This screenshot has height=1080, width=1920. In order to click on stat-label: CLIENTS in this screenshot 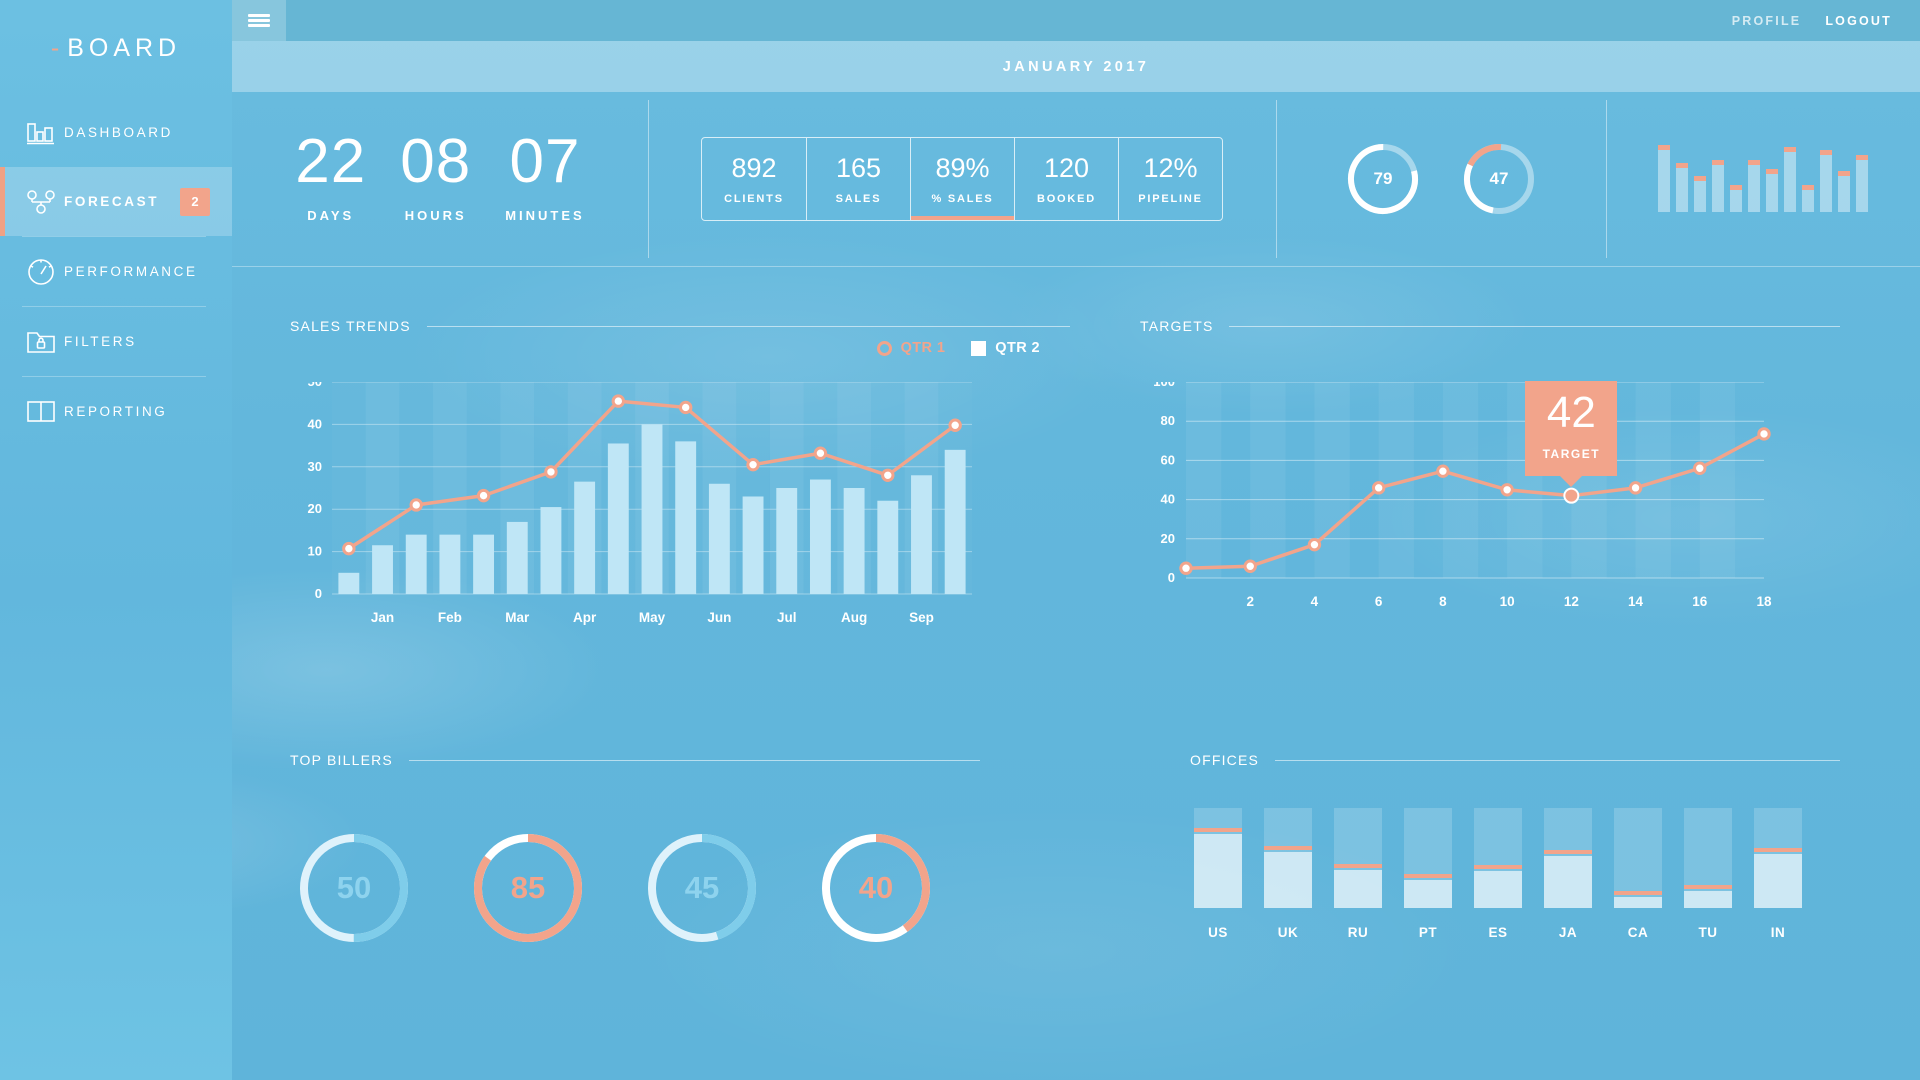, I will do `click(754, 198)`.